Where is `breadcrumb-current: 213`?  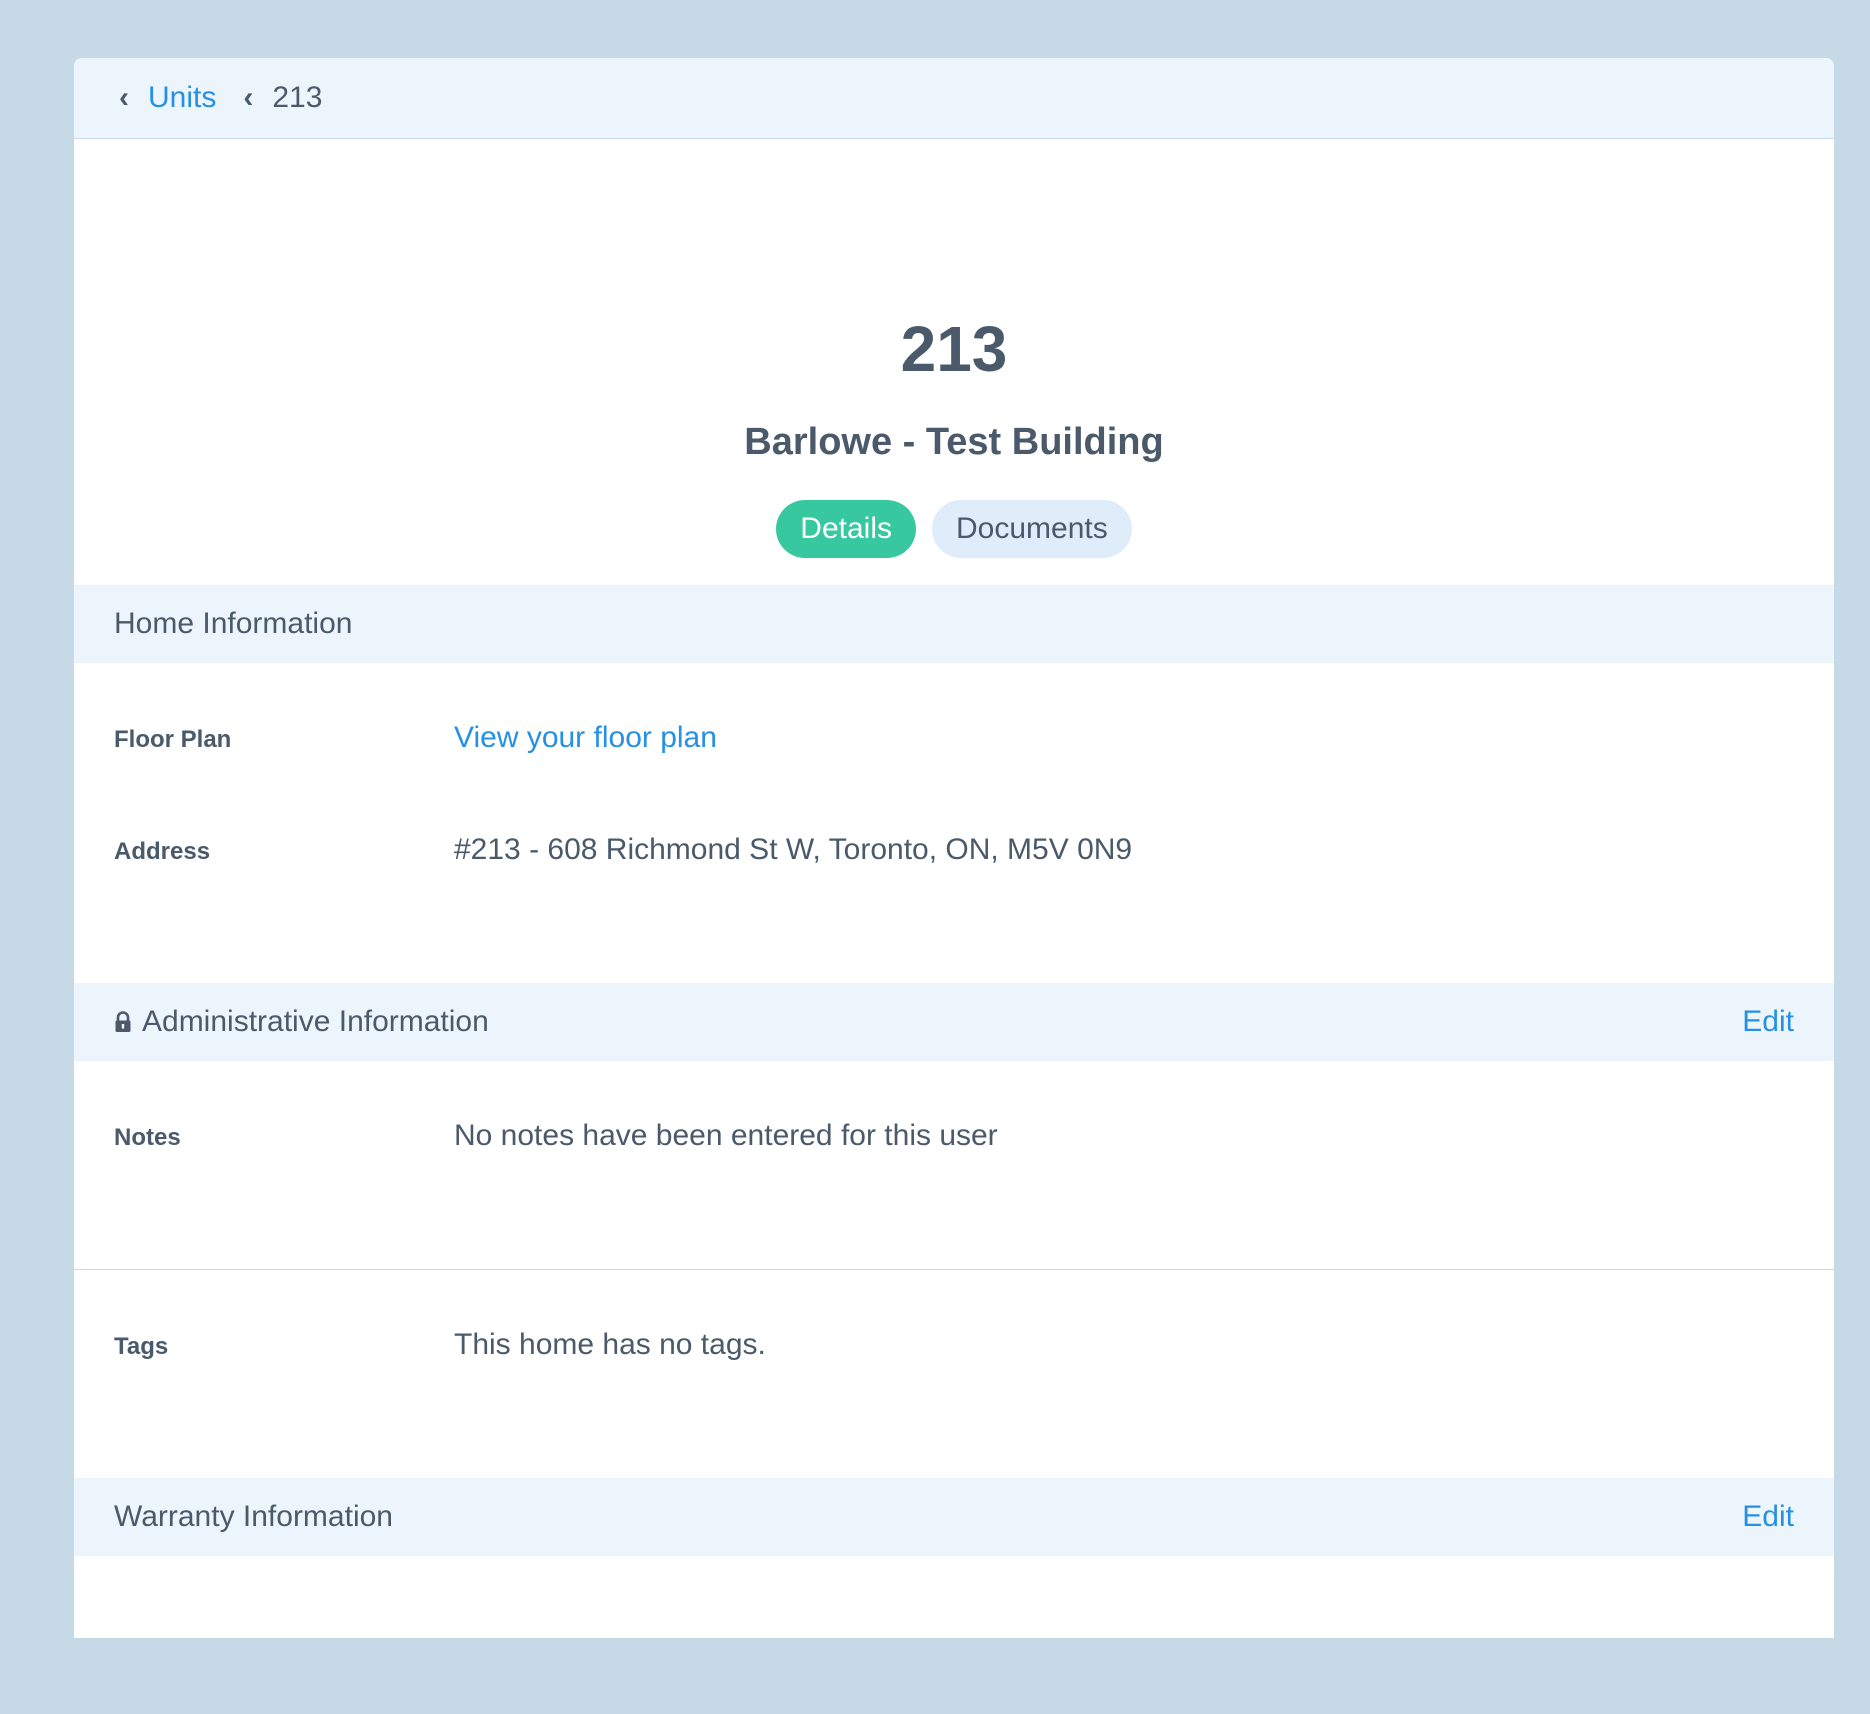
breadcrumb-current: 213 is located at coordinates (297, 97).